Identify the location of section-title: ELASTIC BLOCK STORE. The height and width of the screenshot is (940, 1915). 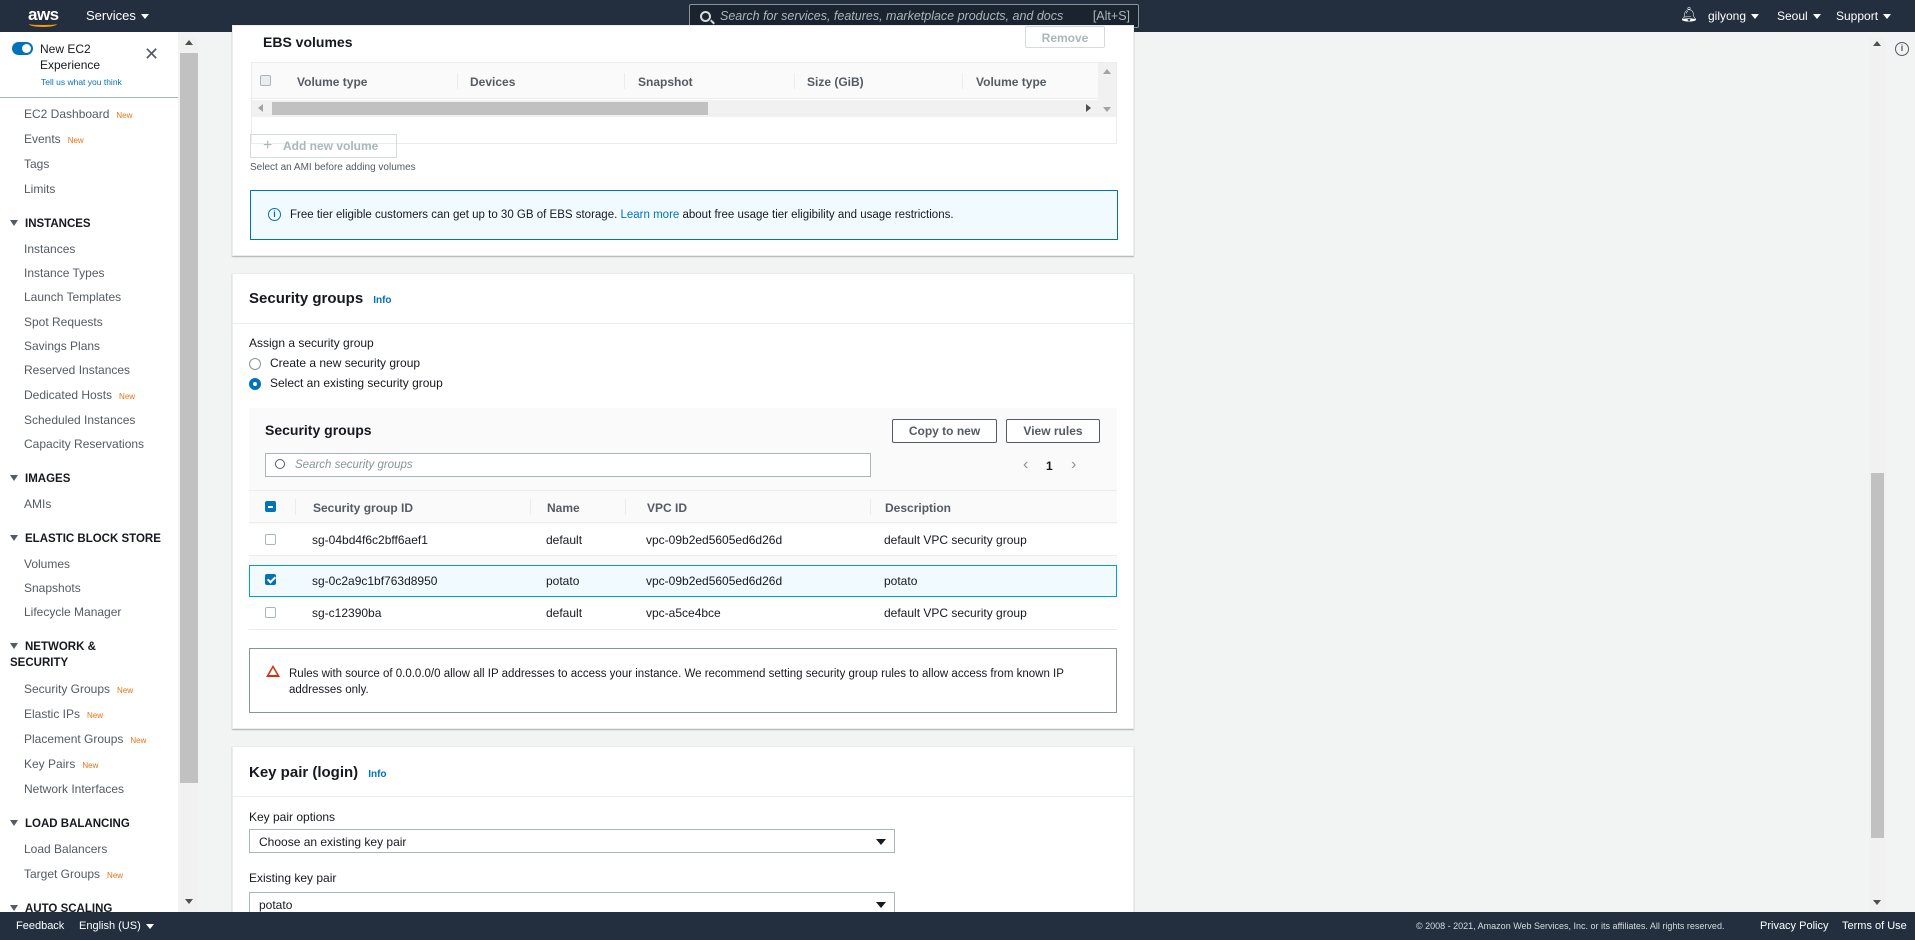
(93, 539).